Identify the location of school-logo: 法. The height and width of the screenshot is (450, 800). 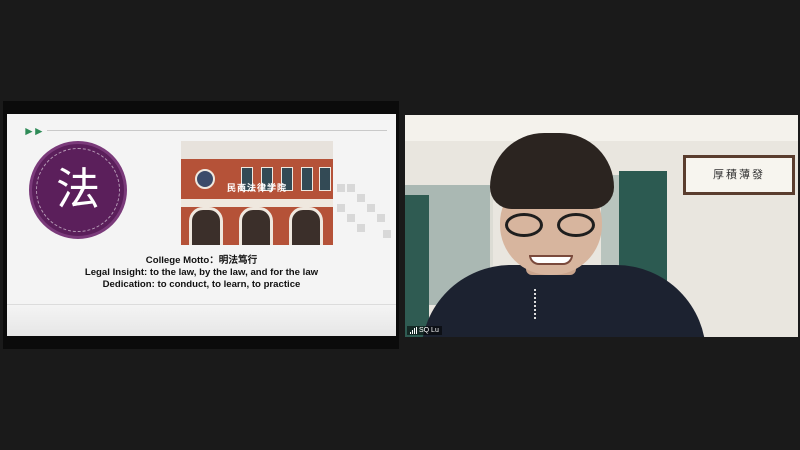
(78, 190).